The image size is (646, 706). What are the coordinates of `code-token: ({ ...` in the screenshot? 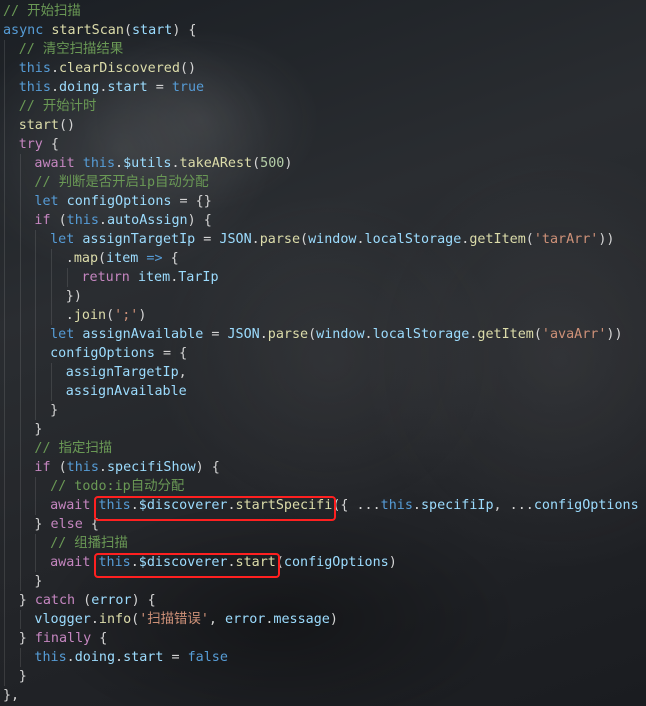 It's located at (356, 505).